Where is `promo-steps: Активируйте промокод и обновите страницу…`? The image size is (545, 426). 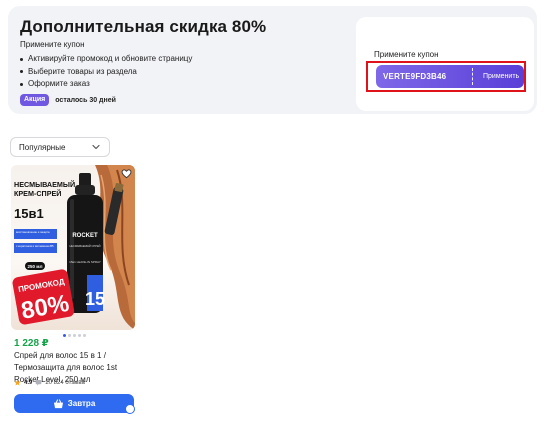
promo-steps: Активируйте промокод и обновите страницу… is located at coordinates (106, 72).